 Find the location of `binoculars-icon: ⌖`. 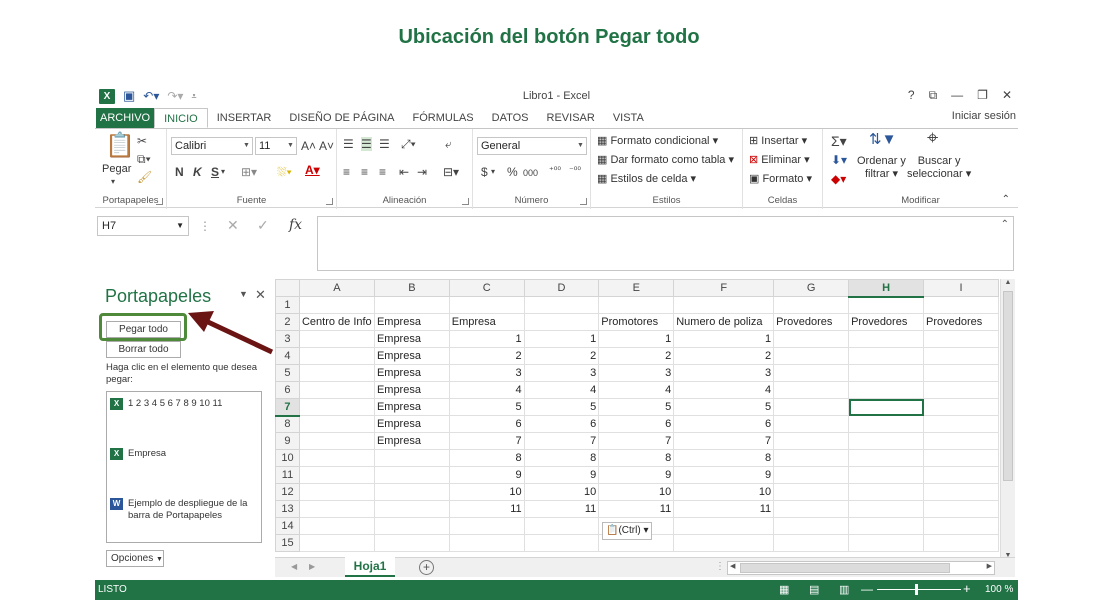

binoculars-icon: ⌖ is located at coordinates (932, 138).